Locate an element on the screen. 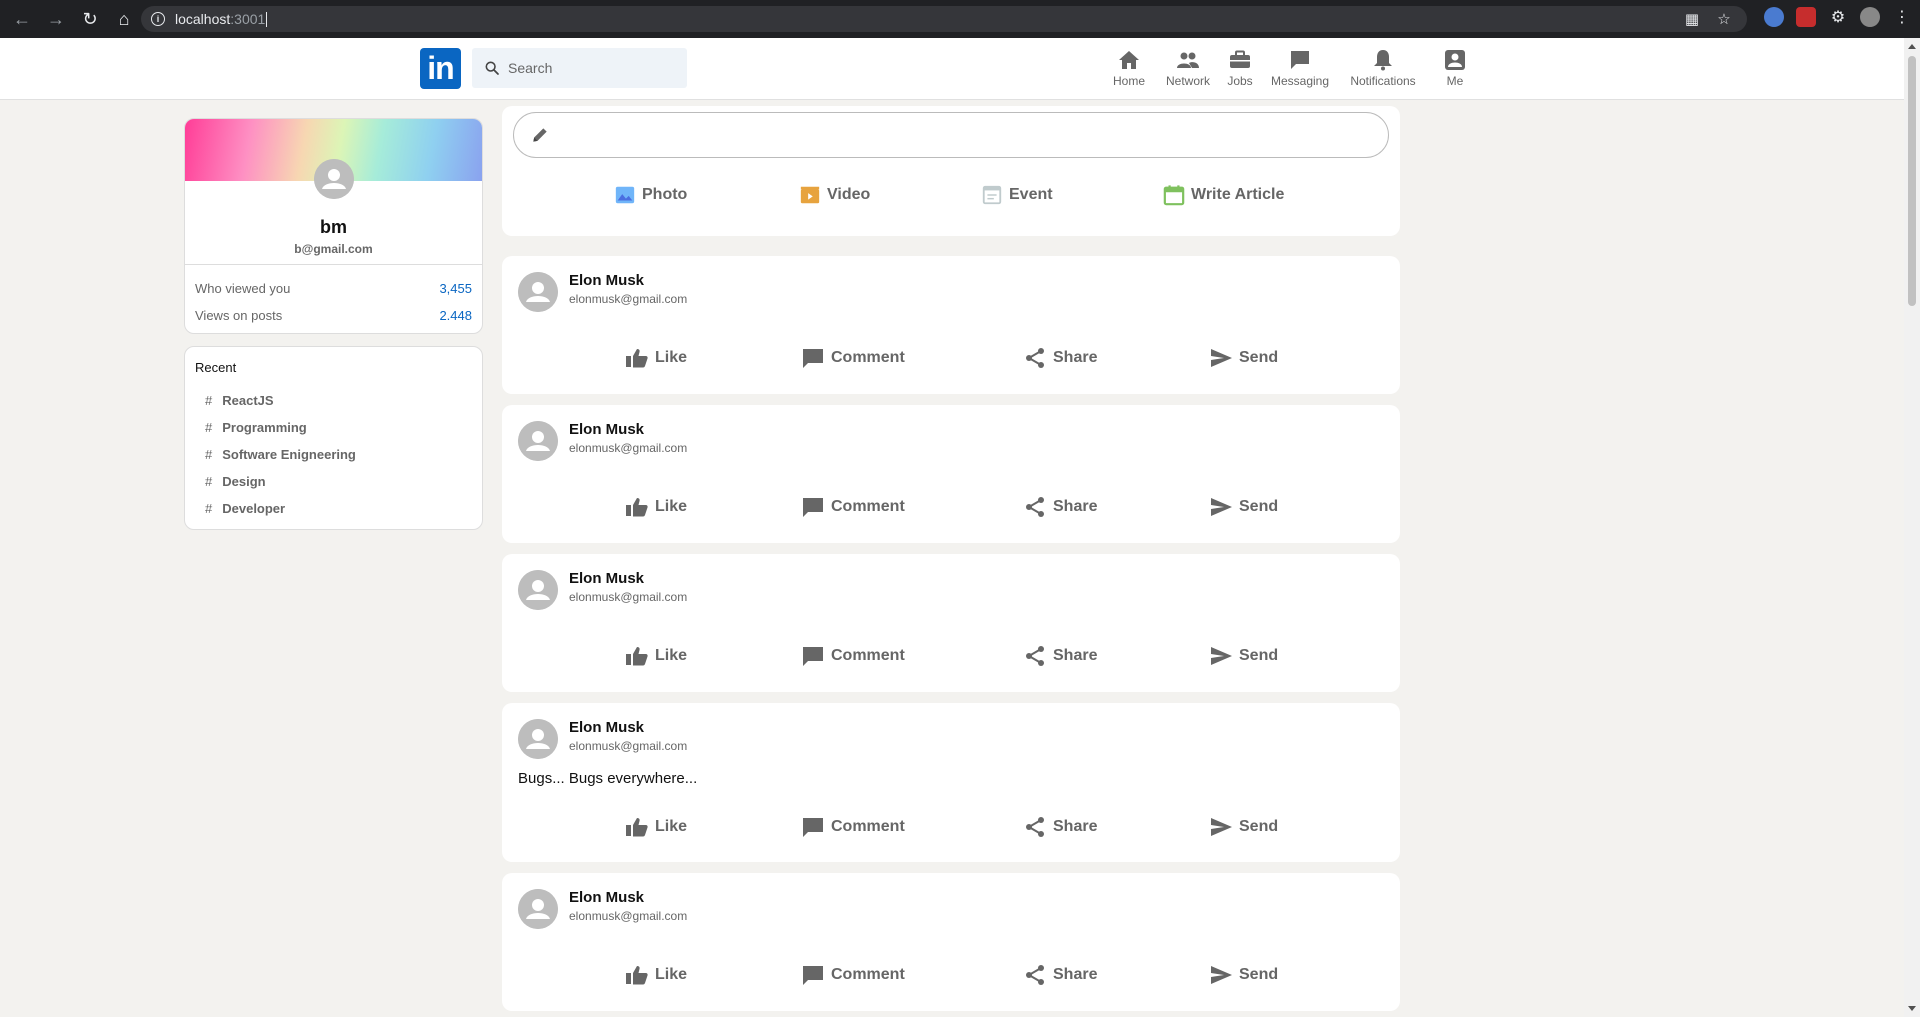 The height and width of the screenshot is (1017, 1920). recent-item-software-engineering: # Software Enigneering is located at coordinates (333, 454).